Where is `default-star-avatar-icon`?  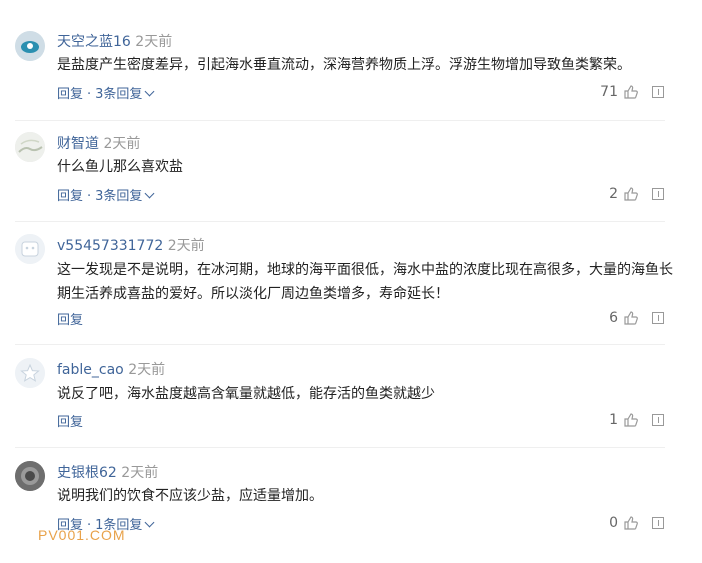 default-star-avatar-icon is located at coordinates (30, 373).